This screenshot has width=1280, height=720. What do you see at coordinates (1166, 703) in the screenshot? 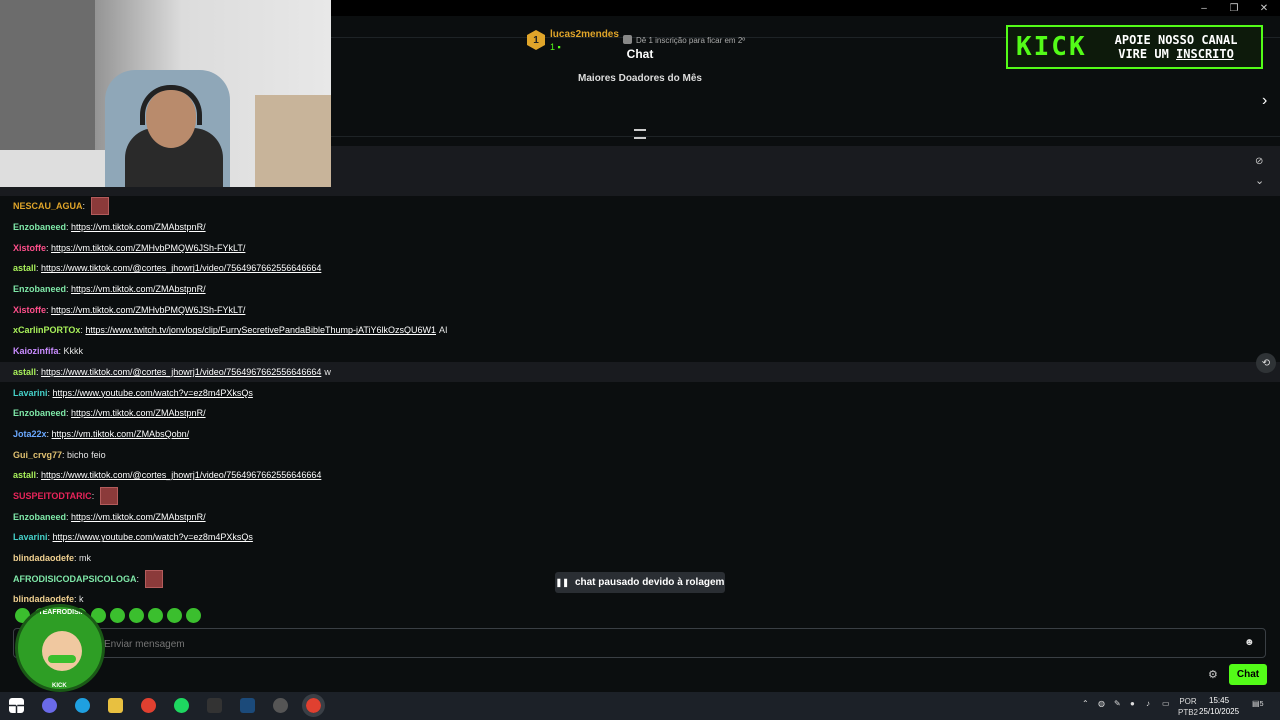
I see `network-icon: ▭` at bounding box center [1166, 703].